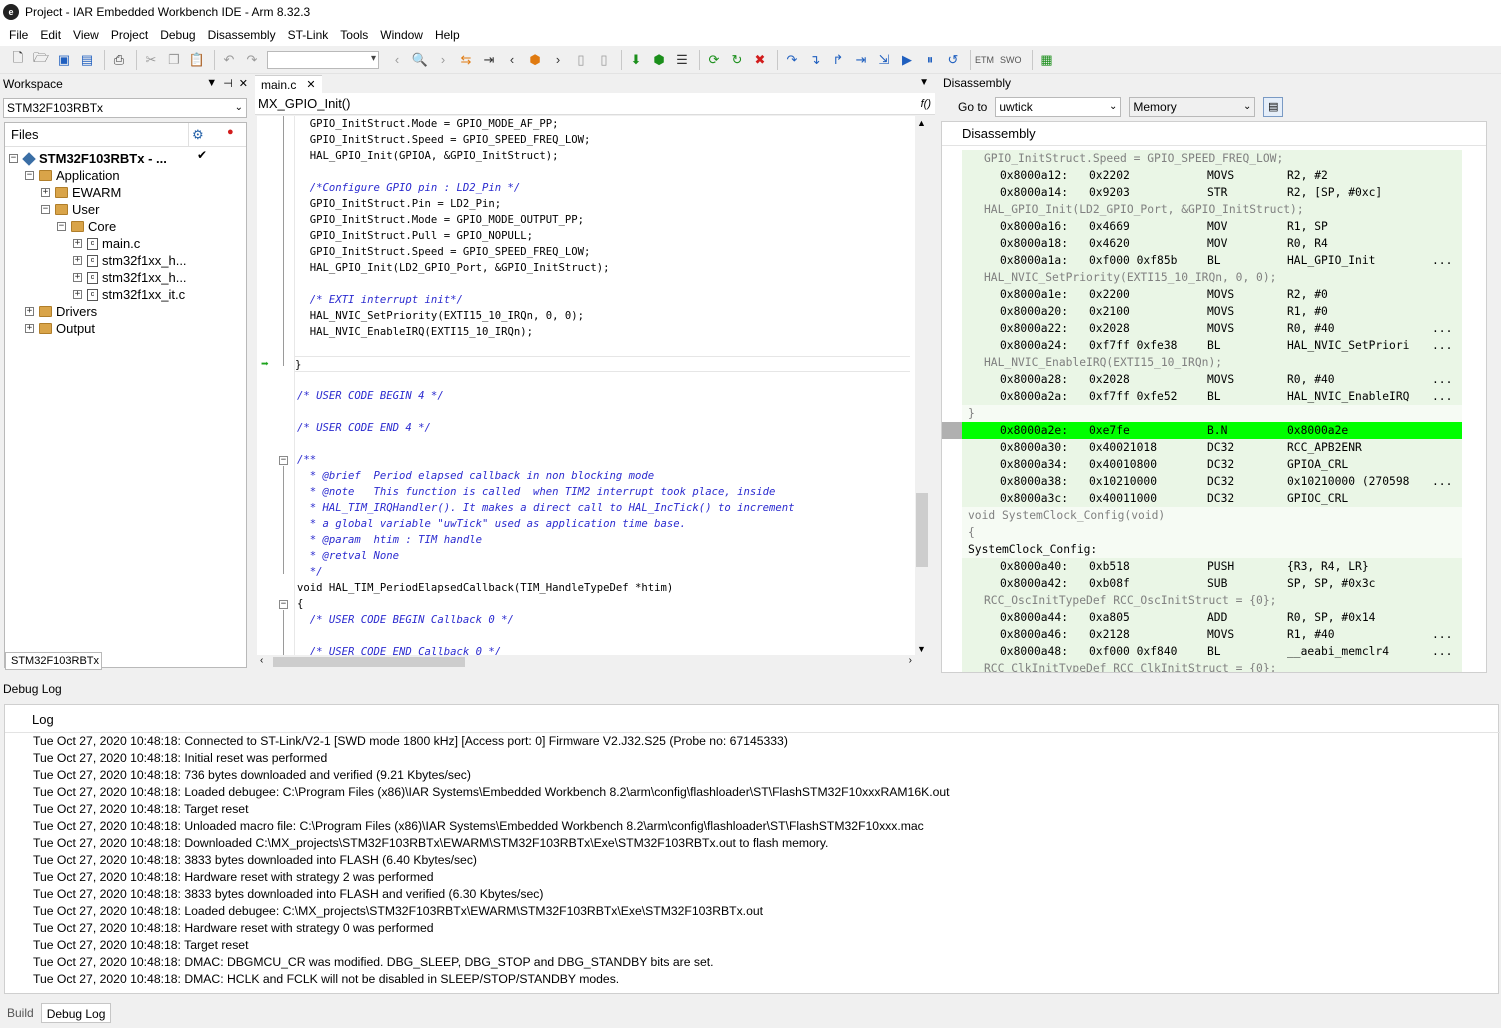 This screenshot has height=1028, width=1501. I want to click on code-line: * @retval None, so click(348, 556).